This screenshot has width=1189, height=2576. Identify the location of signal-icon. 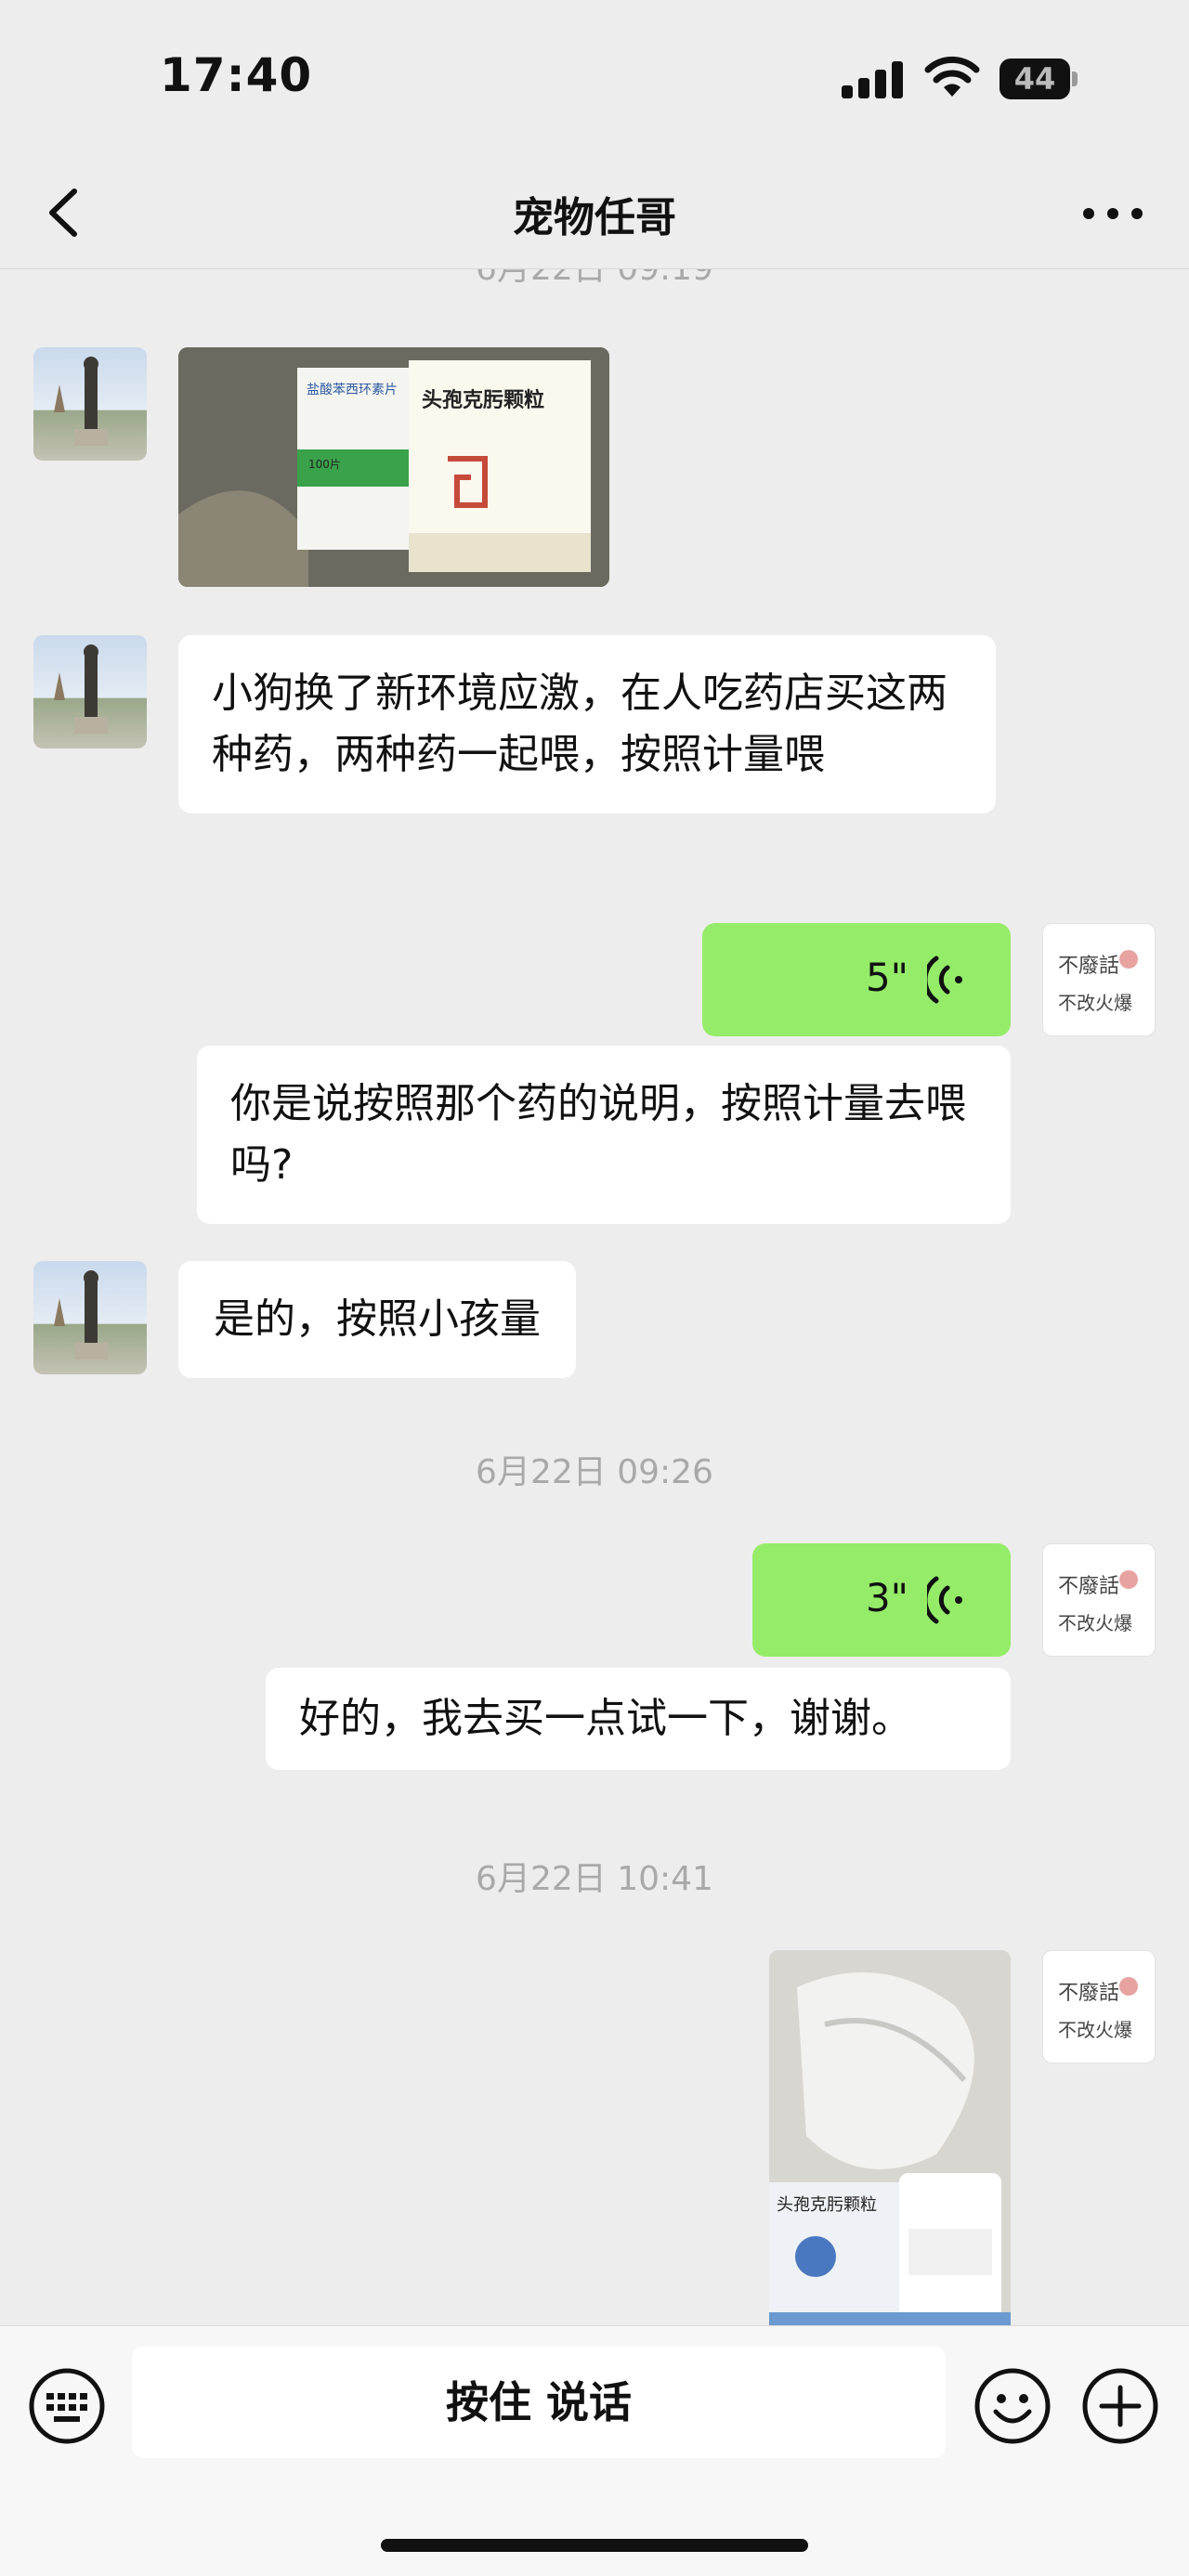
(874, 79).